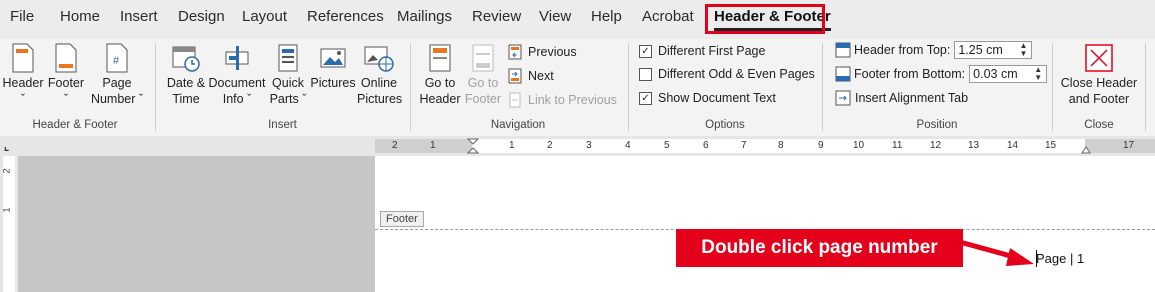 The width and height of the screenshot is (1155, 292). What do you see at coordinates (936, 145) in the screenshot?
I see `ruler-number: 12` at bounding box center [936, 145].